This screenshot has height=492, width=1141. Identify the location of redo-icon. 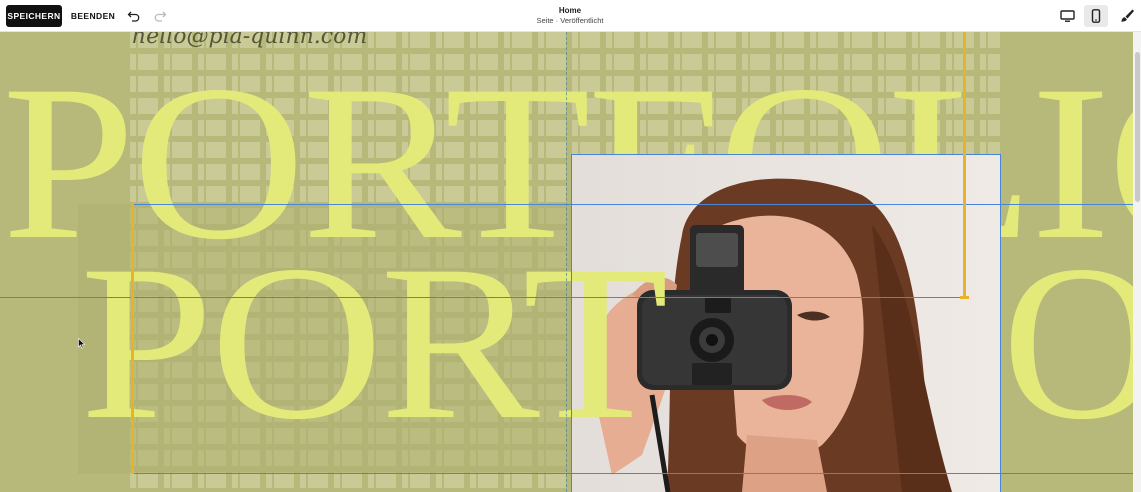
(160, 16).